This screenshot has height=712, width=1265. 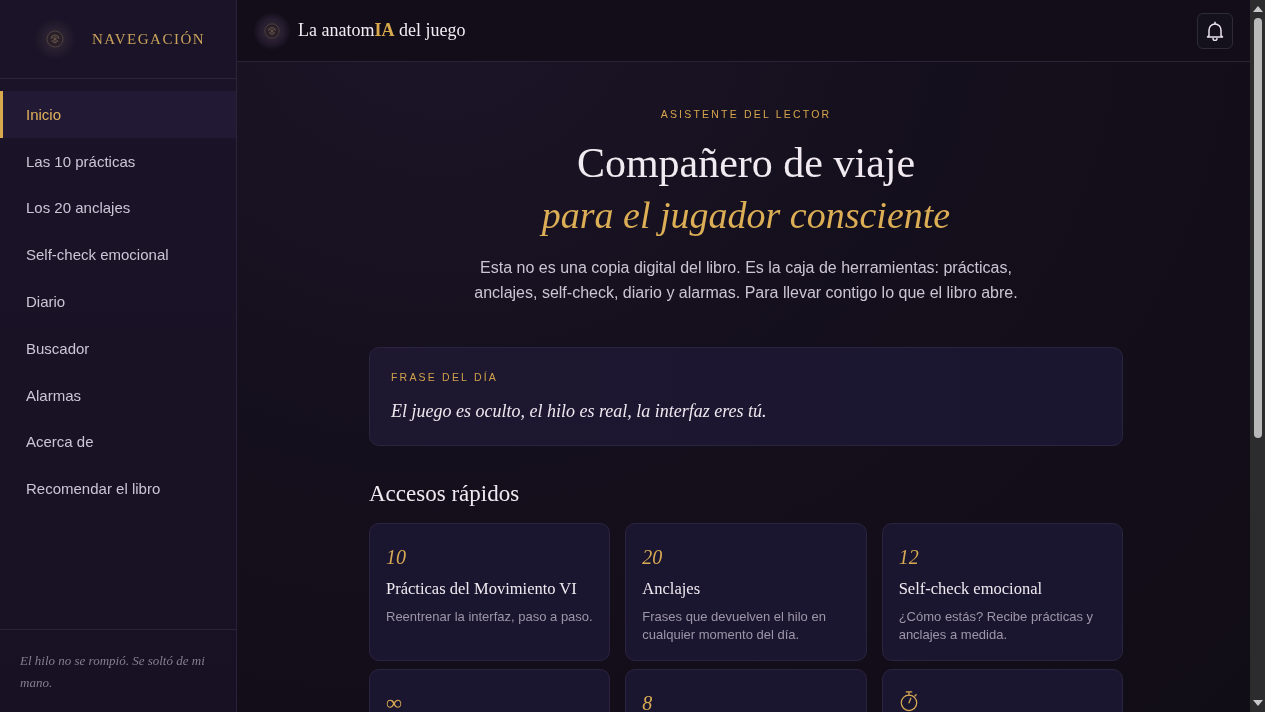 What do you see at coordinates (746, 215) in the screenshot?
I see `hero-subtitle: para el jugador consciente` at bounding box center [746, 215].